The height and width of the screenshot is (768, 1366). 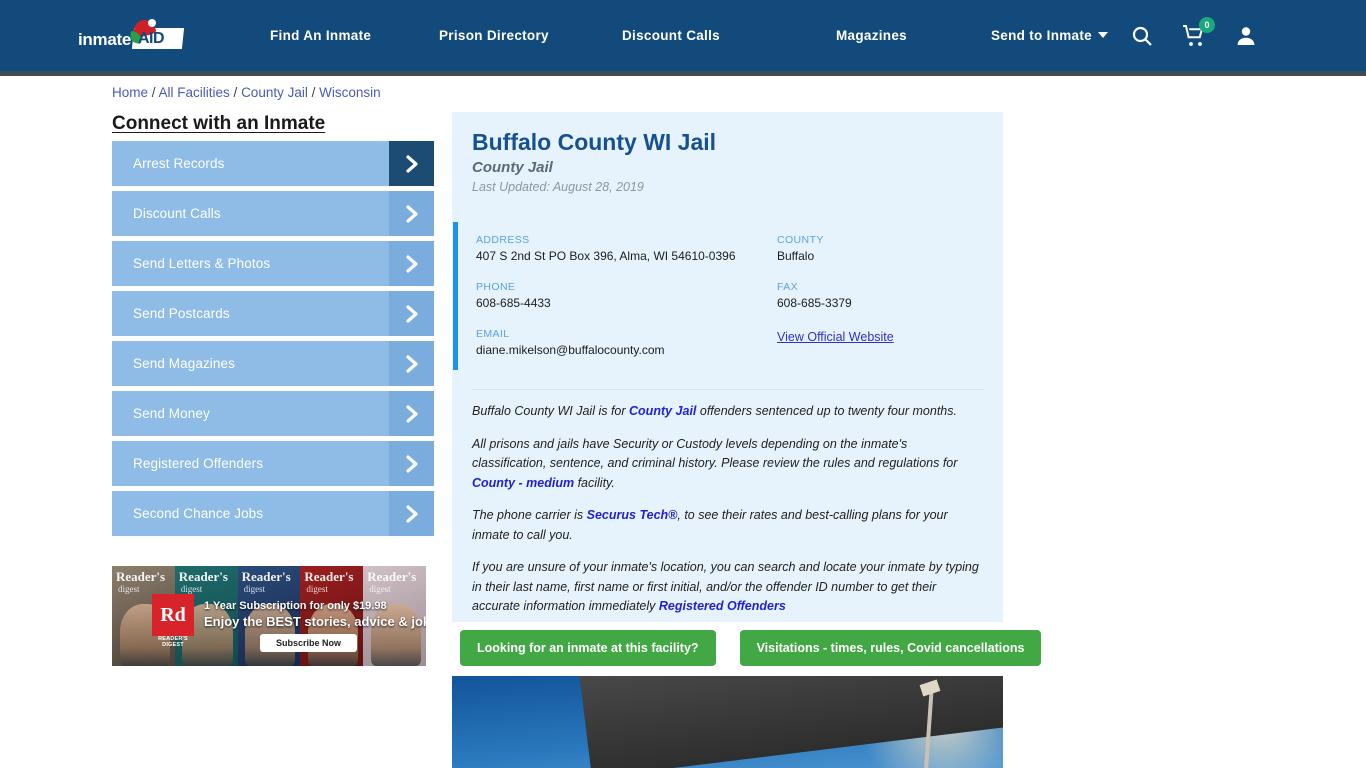 What do you see at coordinates (594, 142) in the screenshot?
I see `page-title: Buffalo County WI Jail` at bounding box center [594, 142].